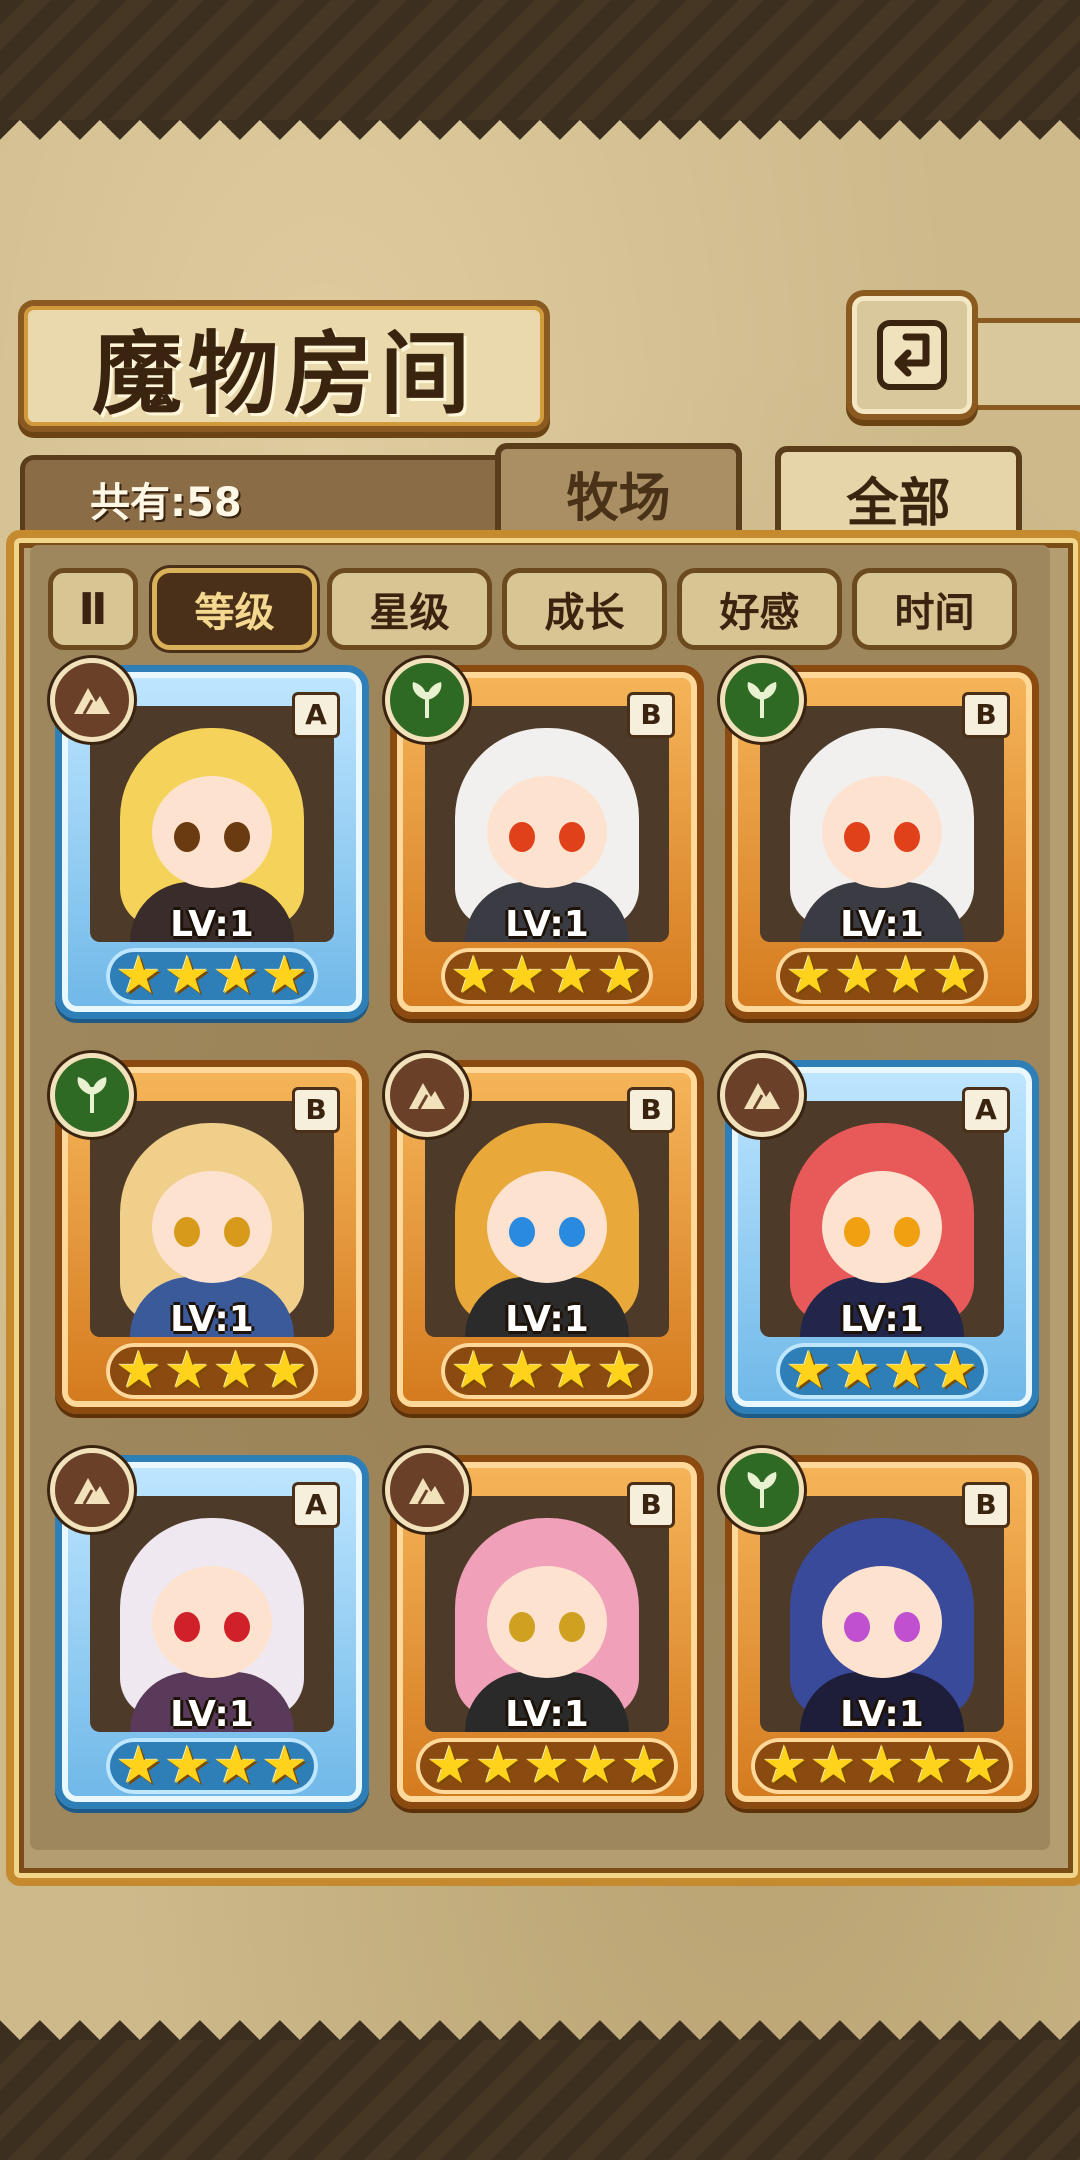  What do you see at coordinates (934, 609) in the screenshot?
I see `sort-time-button: 时间` at bounding box center [934, 609].